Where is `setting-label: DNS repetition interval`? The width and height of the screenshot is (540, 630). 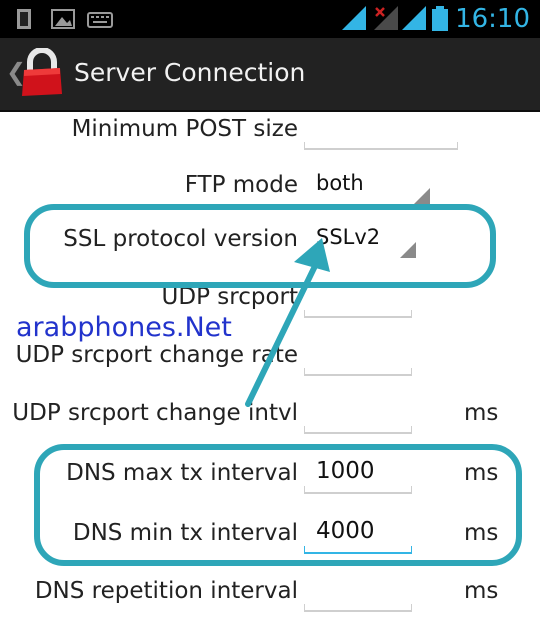 setting-label: DNS repetition interval is located at coordinates (166, 591).